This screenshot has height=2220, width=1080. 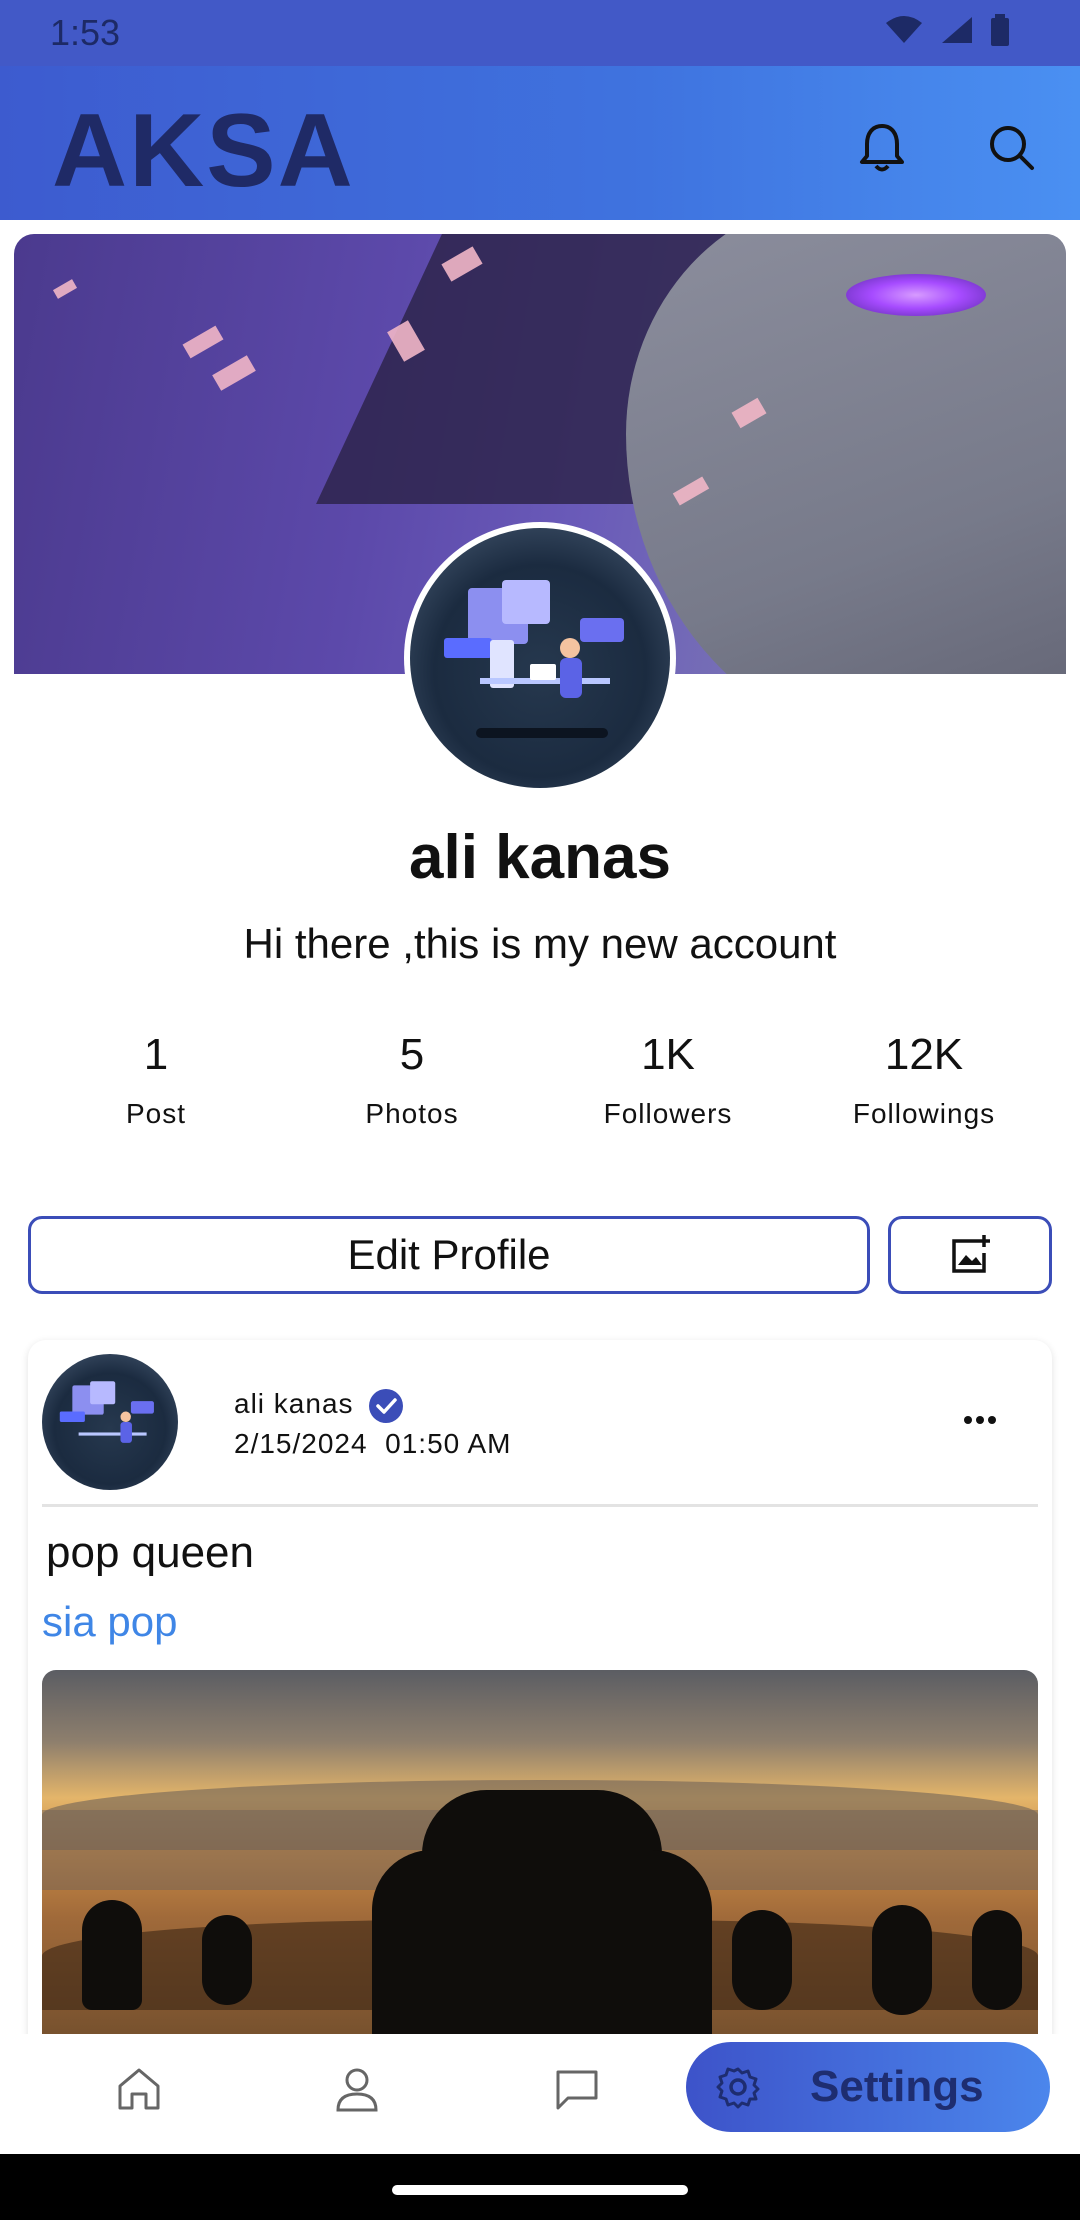 What do you see at coordinates (540, 857) in the screenshot?
I see `profile-name: ali kanas` at bounding box center [540, 857].